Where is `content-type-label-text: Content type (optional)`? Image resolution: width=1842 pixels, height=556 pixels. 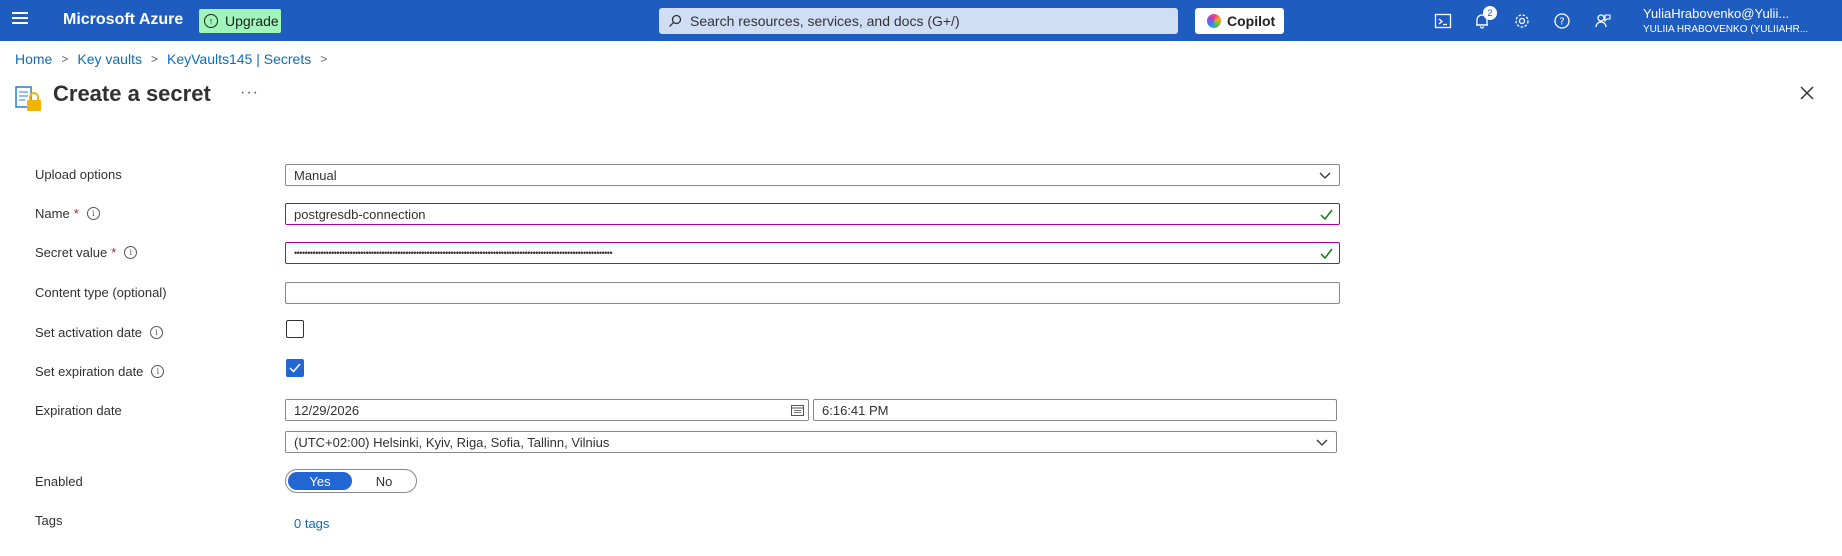 content-type-label-text: Content type (optional) is located at coordinates (101, 292).